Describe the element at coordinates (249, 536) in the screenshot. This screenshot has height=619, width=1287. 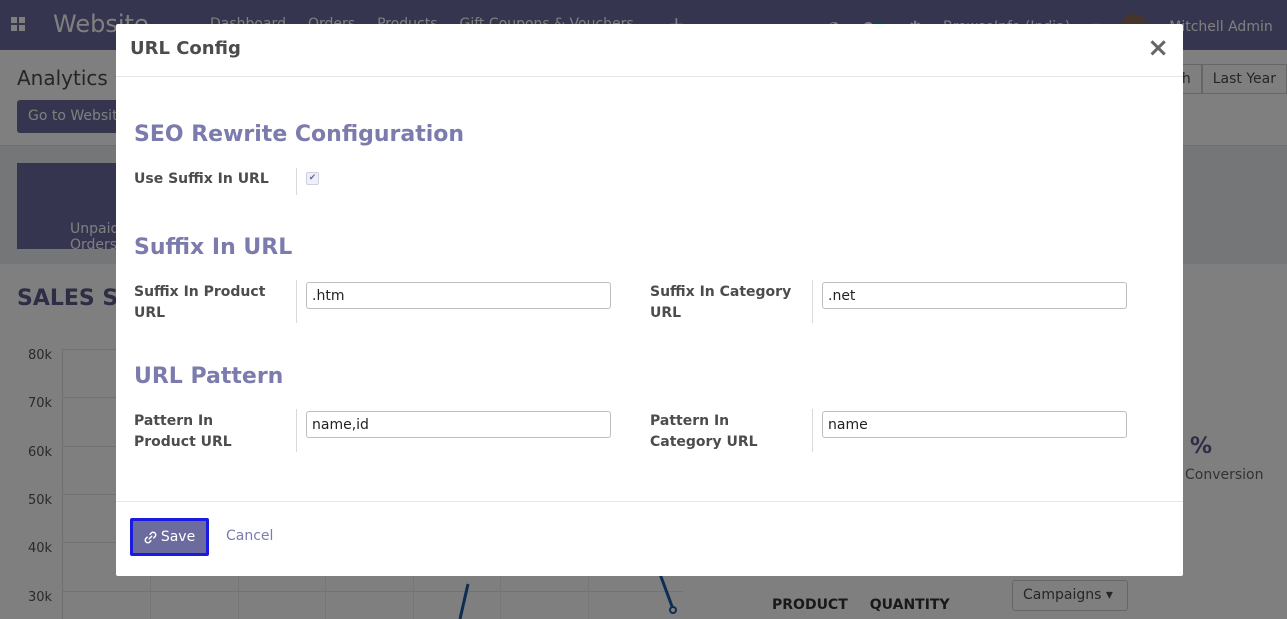
I see `cancel-button: Cancel` at that location.